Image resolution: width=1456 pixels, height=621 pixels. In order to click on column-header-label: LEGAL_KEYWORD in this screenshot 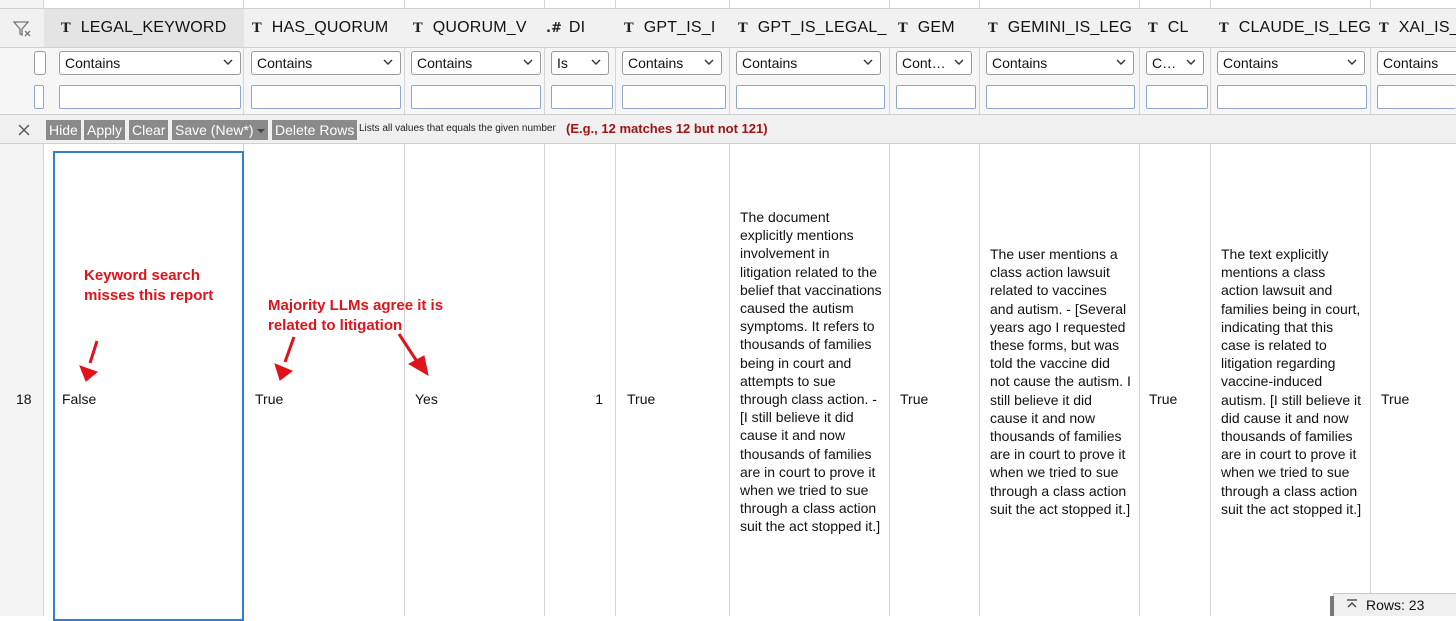, I will do `click(153, 27)`.